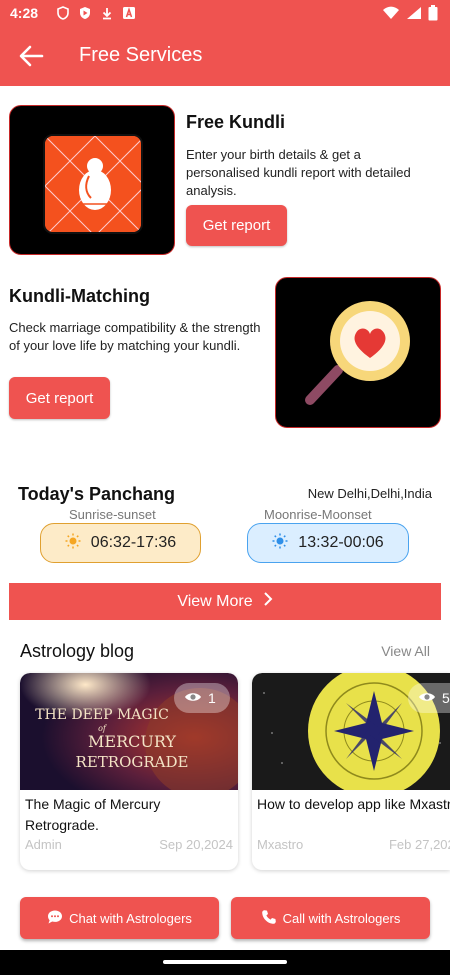 This screenshot has width=450, height=975. Describe the element at coordinates (129, 13) in the screenshot. I see `app-a-icon` at that location.